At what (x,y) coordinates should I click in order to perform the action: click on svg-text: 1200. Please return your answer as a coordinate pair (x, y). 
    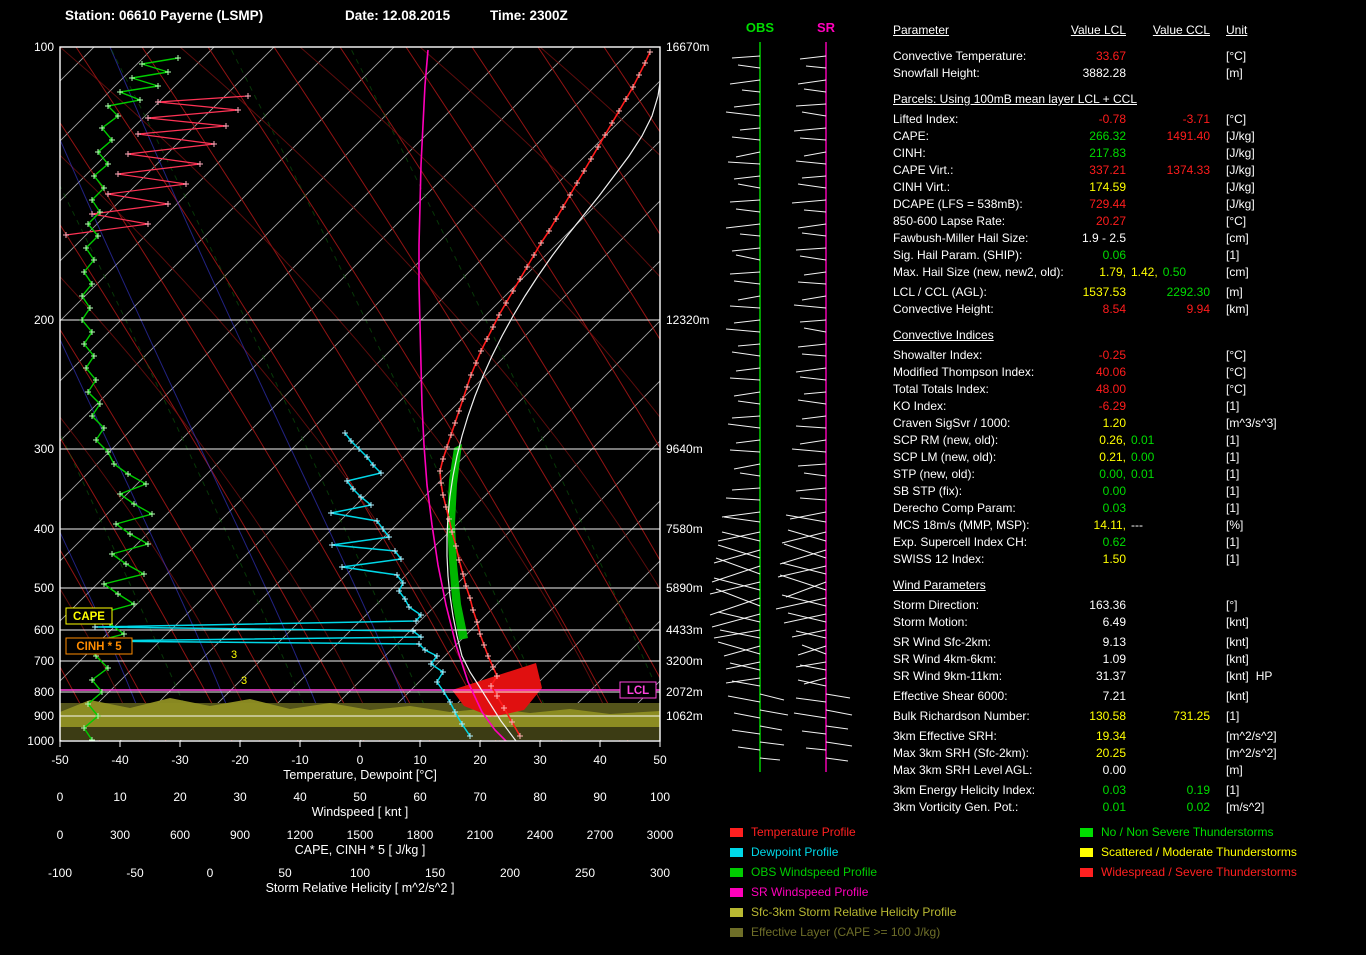
    Looking at the image, I should click on (300, 835).